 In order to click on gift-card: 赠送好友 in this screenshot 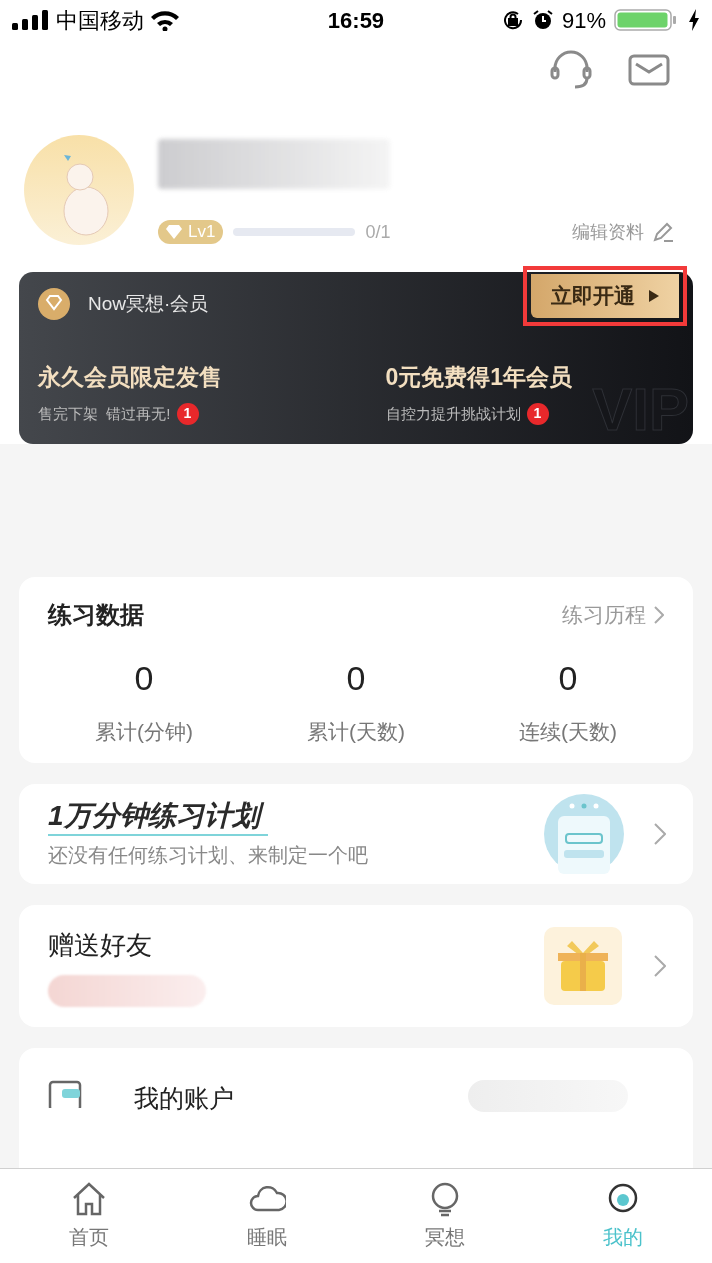, I will do `click(356, 966)`.